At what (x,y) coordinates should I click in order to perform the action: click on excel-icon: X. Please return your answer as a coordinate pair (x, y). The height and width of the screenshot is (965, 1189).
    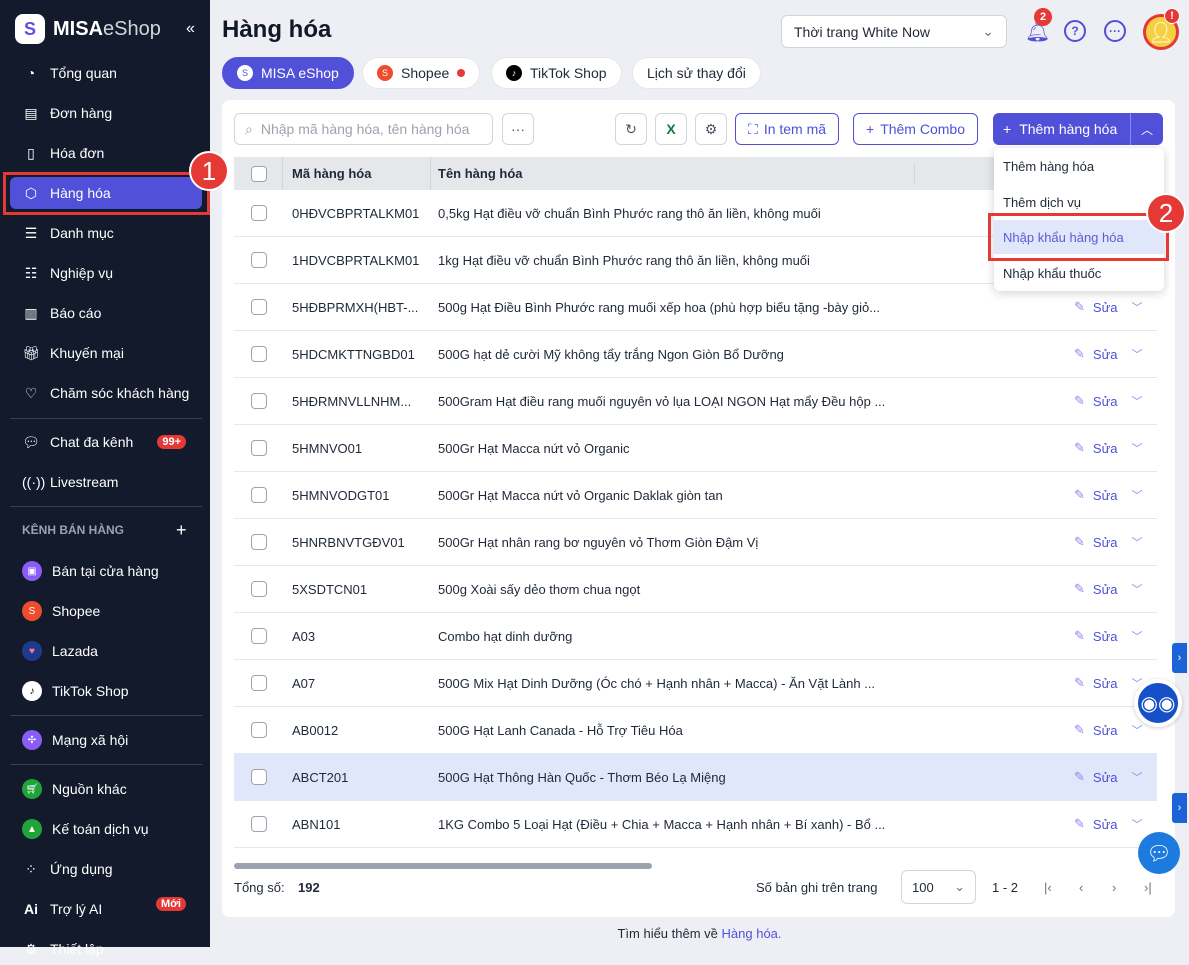
    Looking at the image, I should click on (671, 129).